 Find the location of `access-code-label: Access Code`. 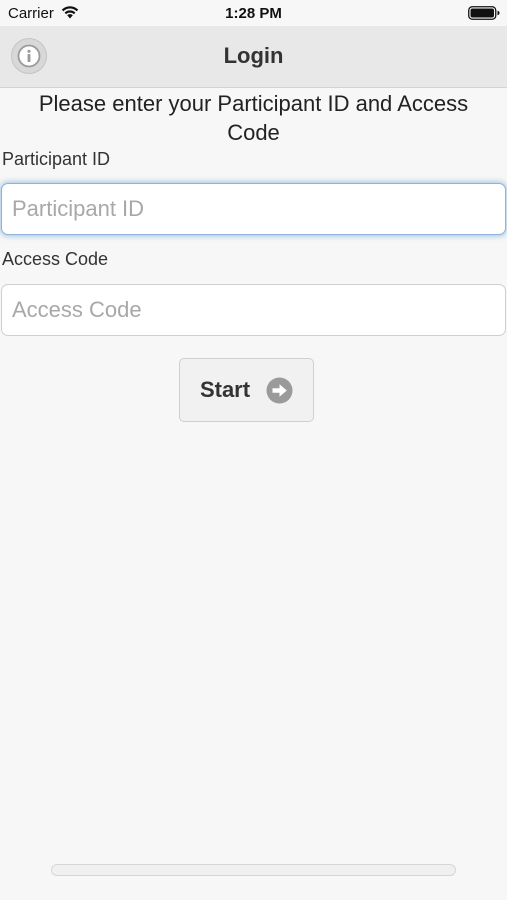

access-code-label: Access Code is located at coordinates (55, 259).